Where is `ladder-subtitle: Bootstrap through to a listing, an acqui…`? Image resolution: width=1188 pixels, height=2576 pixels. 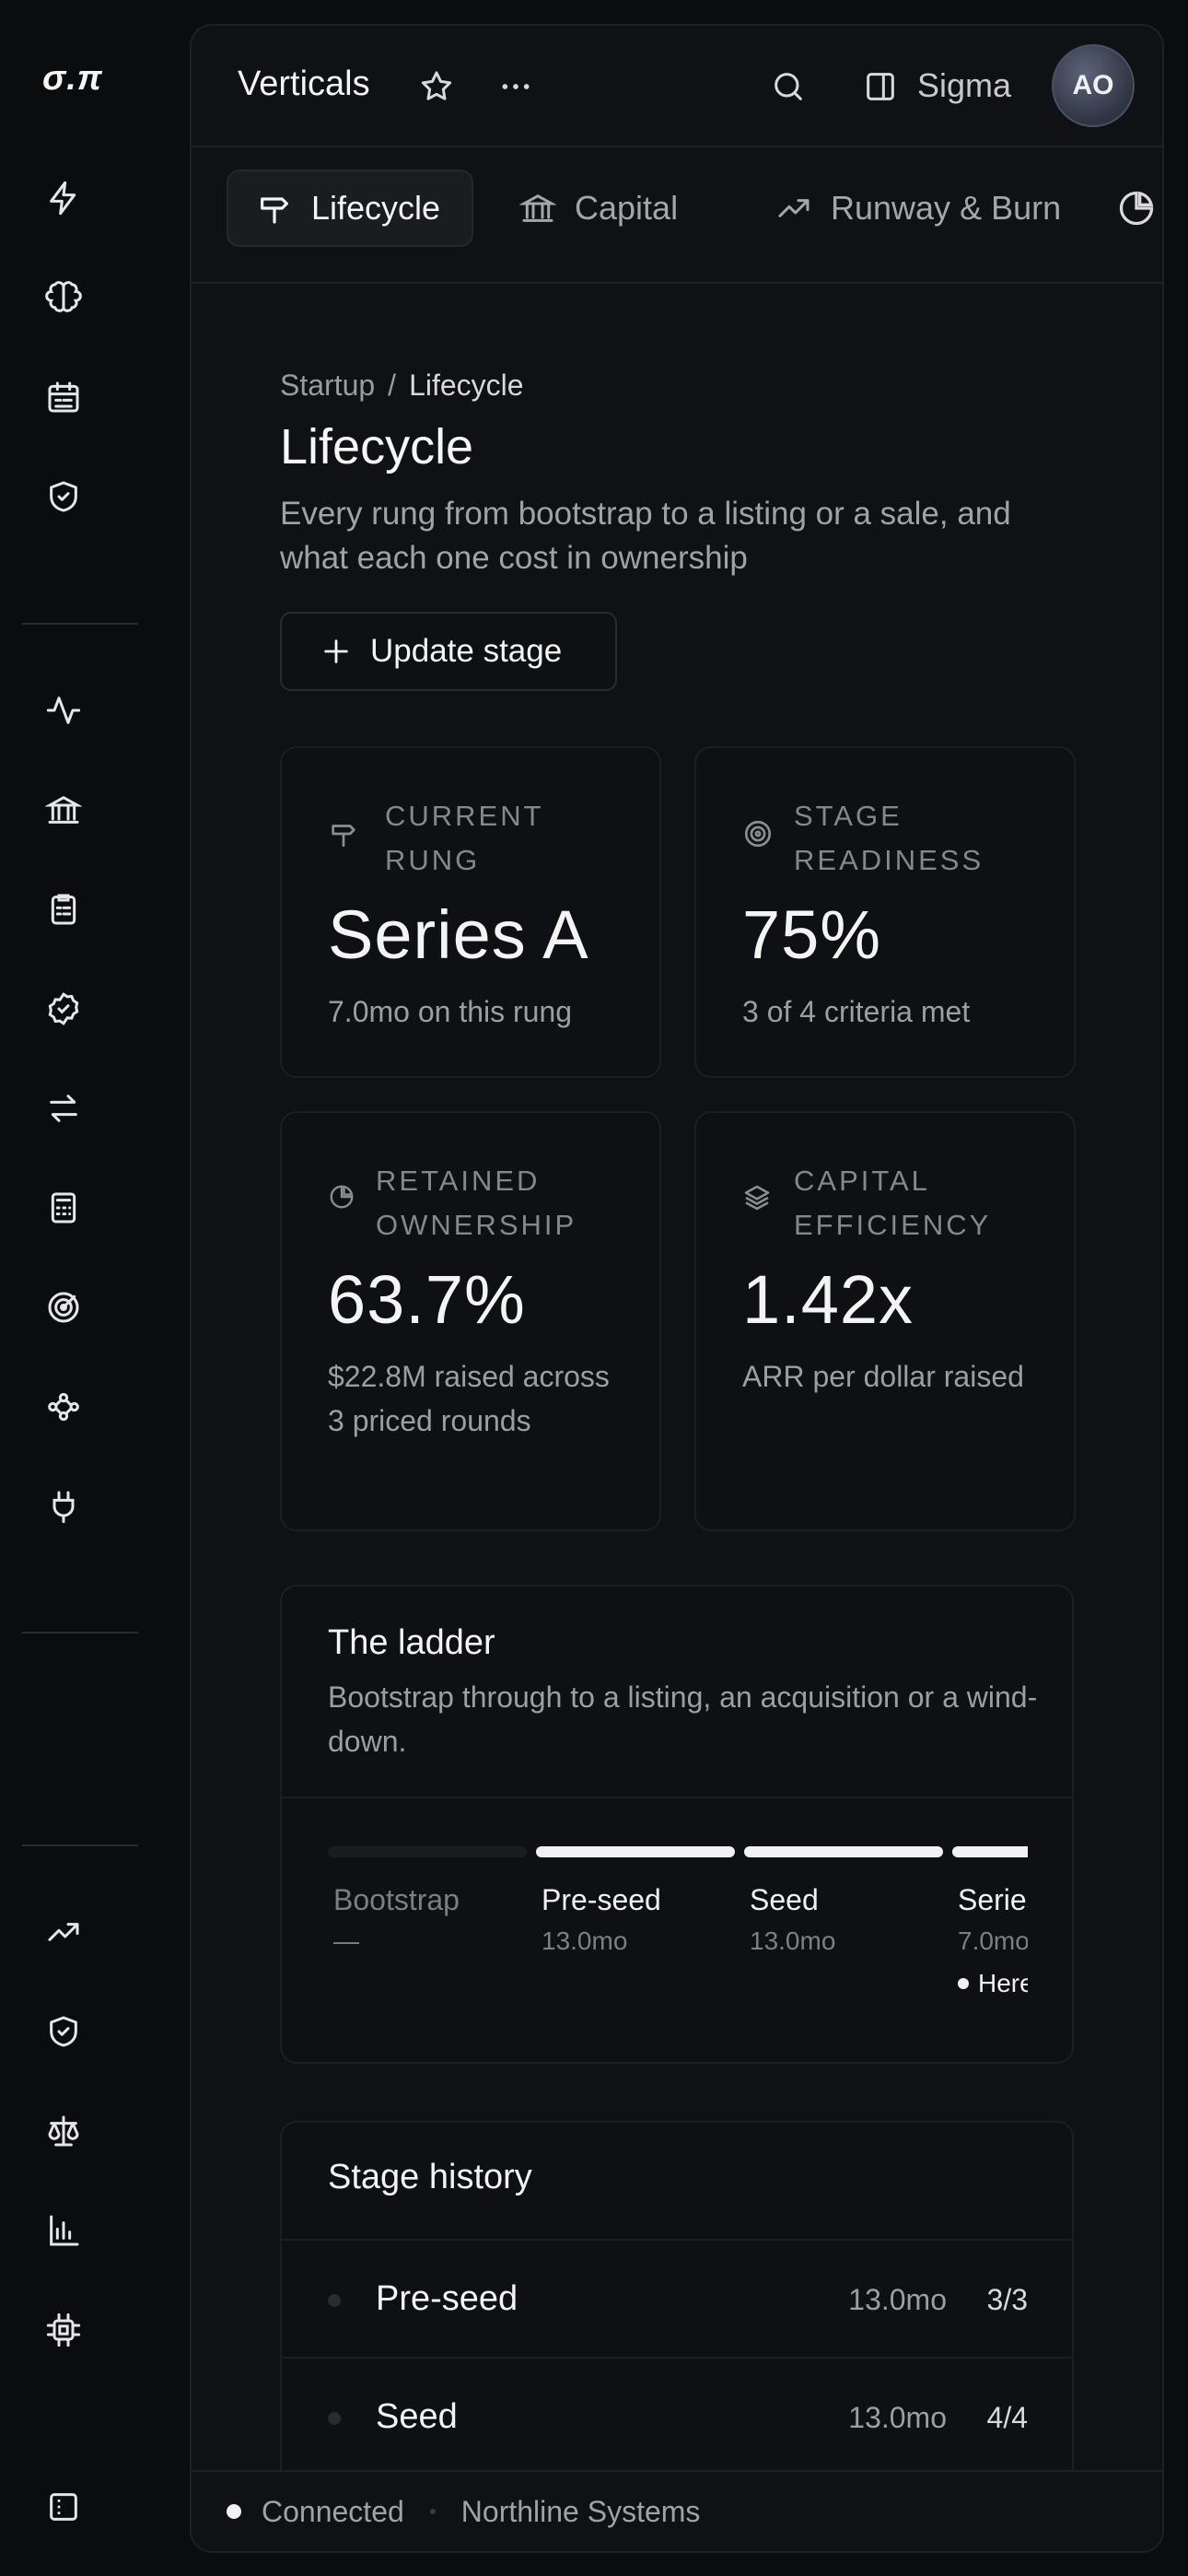 ladder-subtitle: Bootstrap through to a listing, an acqui… is located at coordinates (683, 1719).